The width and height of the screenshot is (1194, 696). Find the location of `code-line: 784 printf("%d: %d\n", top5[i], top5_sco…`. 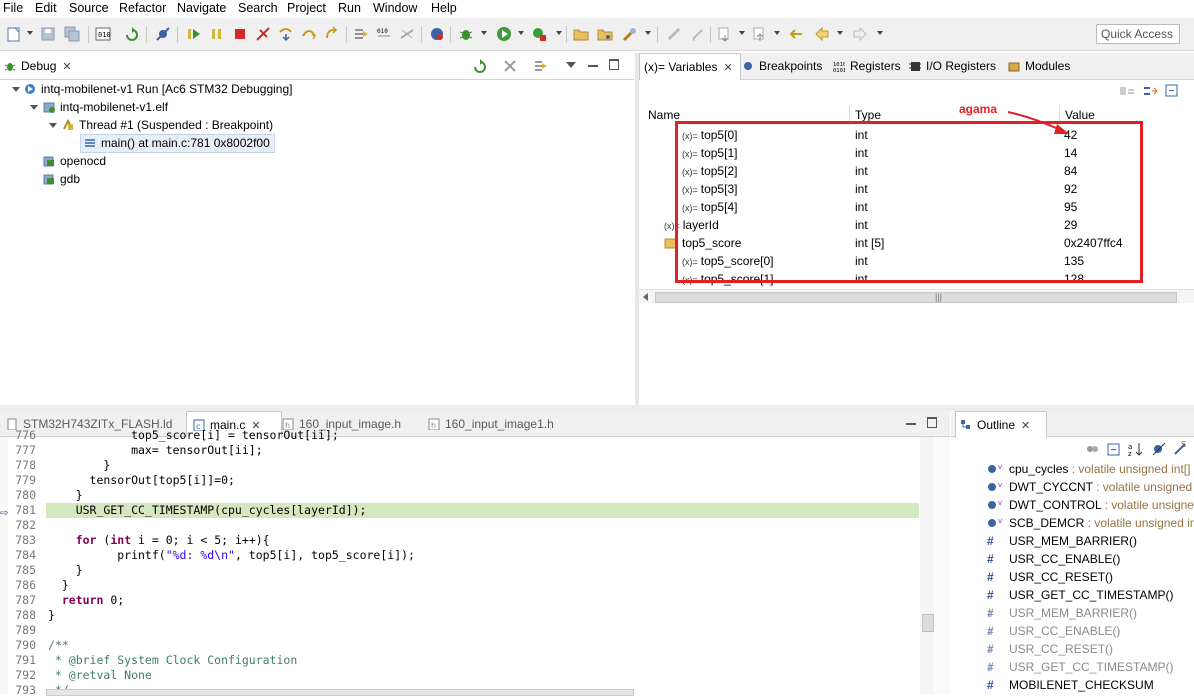

code-line: 784 printf("%d: %d\n", top5[i], top5_sco… is located at coordinates (459, 555).